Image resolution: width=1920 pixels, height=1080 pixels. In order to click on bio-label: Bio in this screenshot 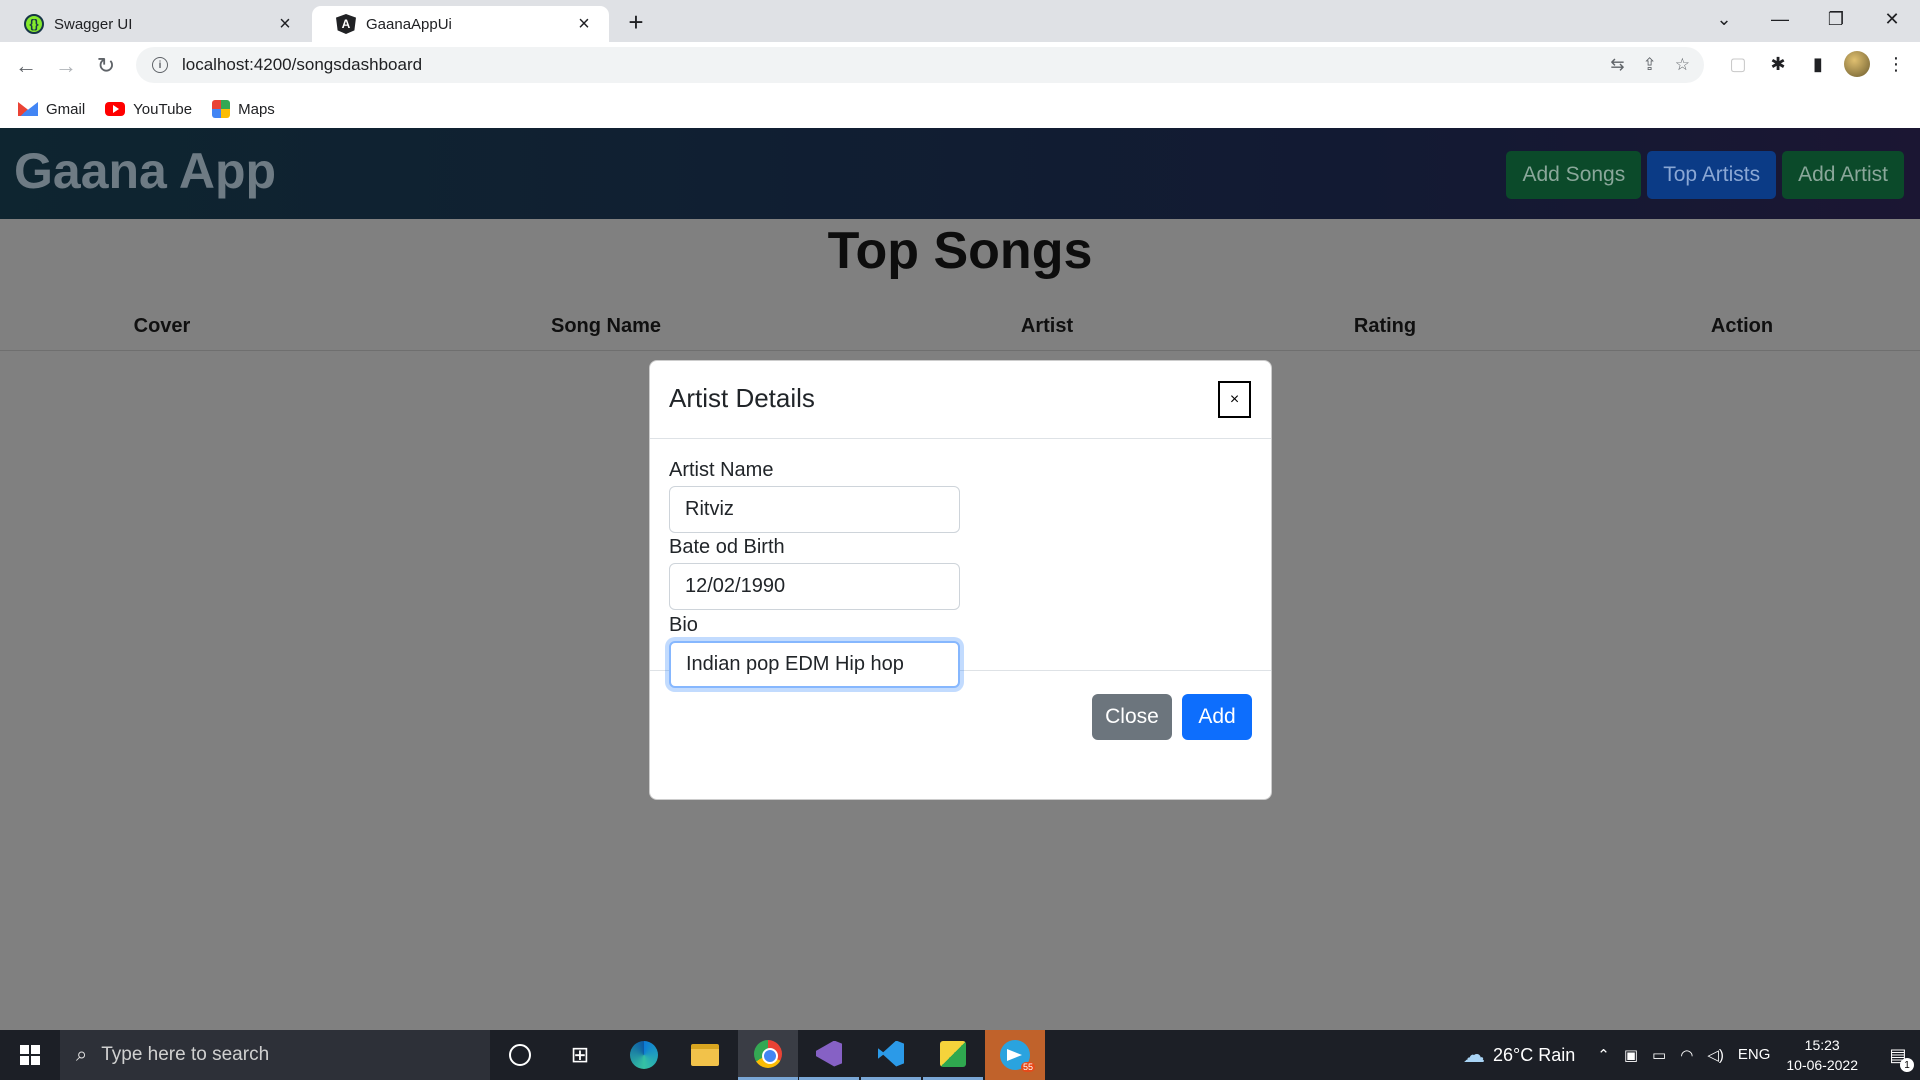, I will do `click(683, 625)`.